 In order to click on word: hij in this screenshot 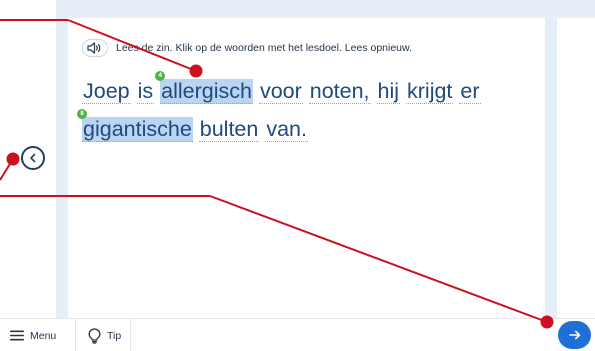, I will do `click(388, 91)`.